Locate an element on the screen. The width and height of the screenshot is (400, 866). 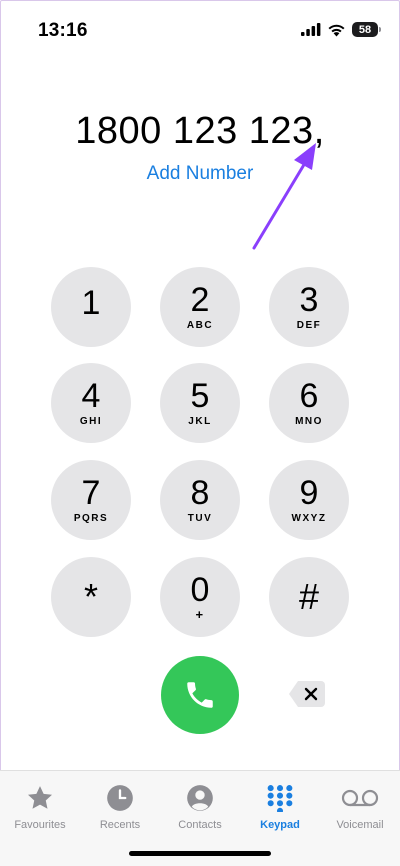
tab-contacts: Contacts is located at coordinates (200, 807).